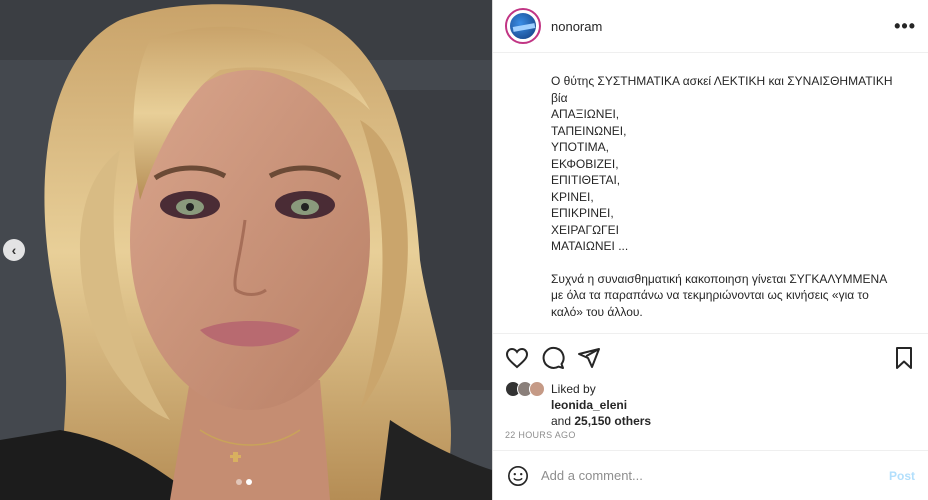  What do you see at coordinates (517, 358) in the screenshot?
I see `like-icon` at bounding box center [517, 358].